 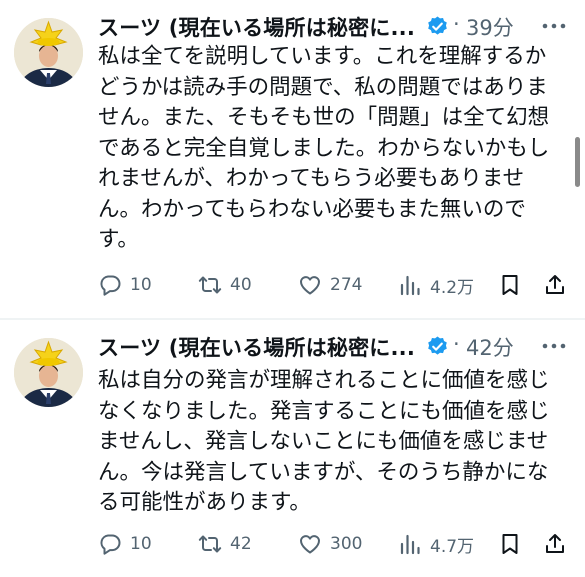 I want to click on views-count: 4.2万, so click(x=452, y=287).